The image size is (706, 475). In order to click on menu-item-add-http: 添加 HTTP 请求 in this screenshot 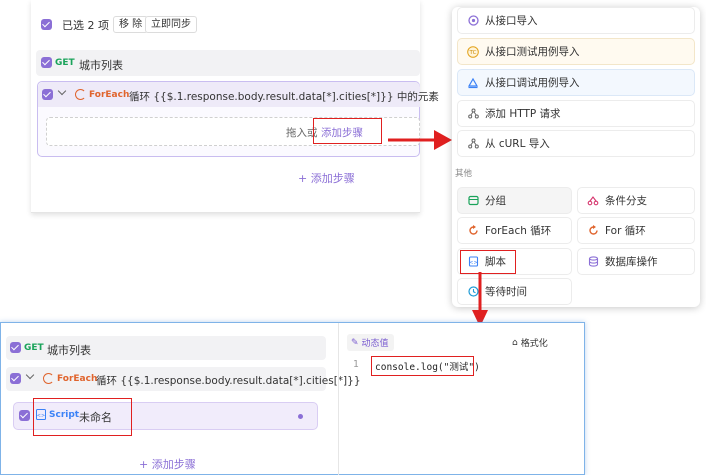, I will do `click(576, 113)`.